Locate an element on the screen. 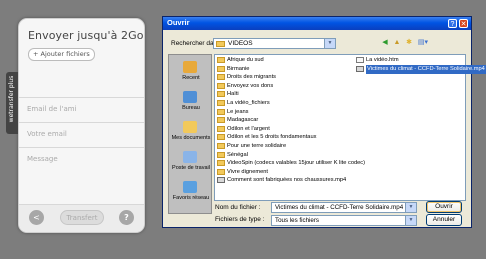 The width and height of the screenshot is (486, 259). close-button: ✕ is located at coordinates (463, 23).